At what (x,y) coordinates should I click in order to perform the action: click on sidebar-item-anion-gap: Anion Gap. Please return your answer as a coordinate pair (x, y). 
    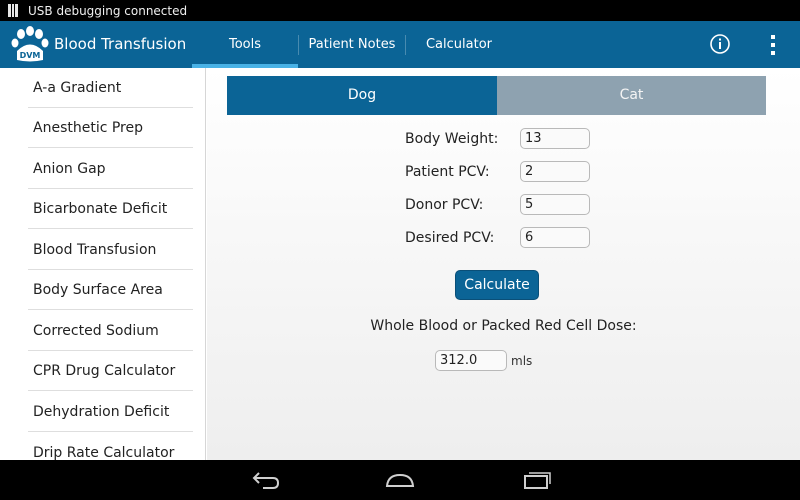
    Looking at the image, I should click on (110, 169).